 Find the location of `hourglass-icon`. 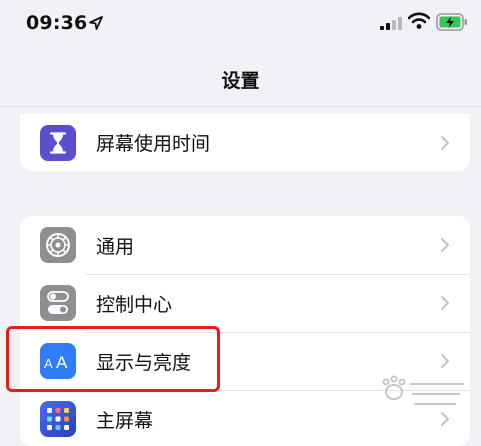

hourglass-icon is located at coordinates (58, 142).